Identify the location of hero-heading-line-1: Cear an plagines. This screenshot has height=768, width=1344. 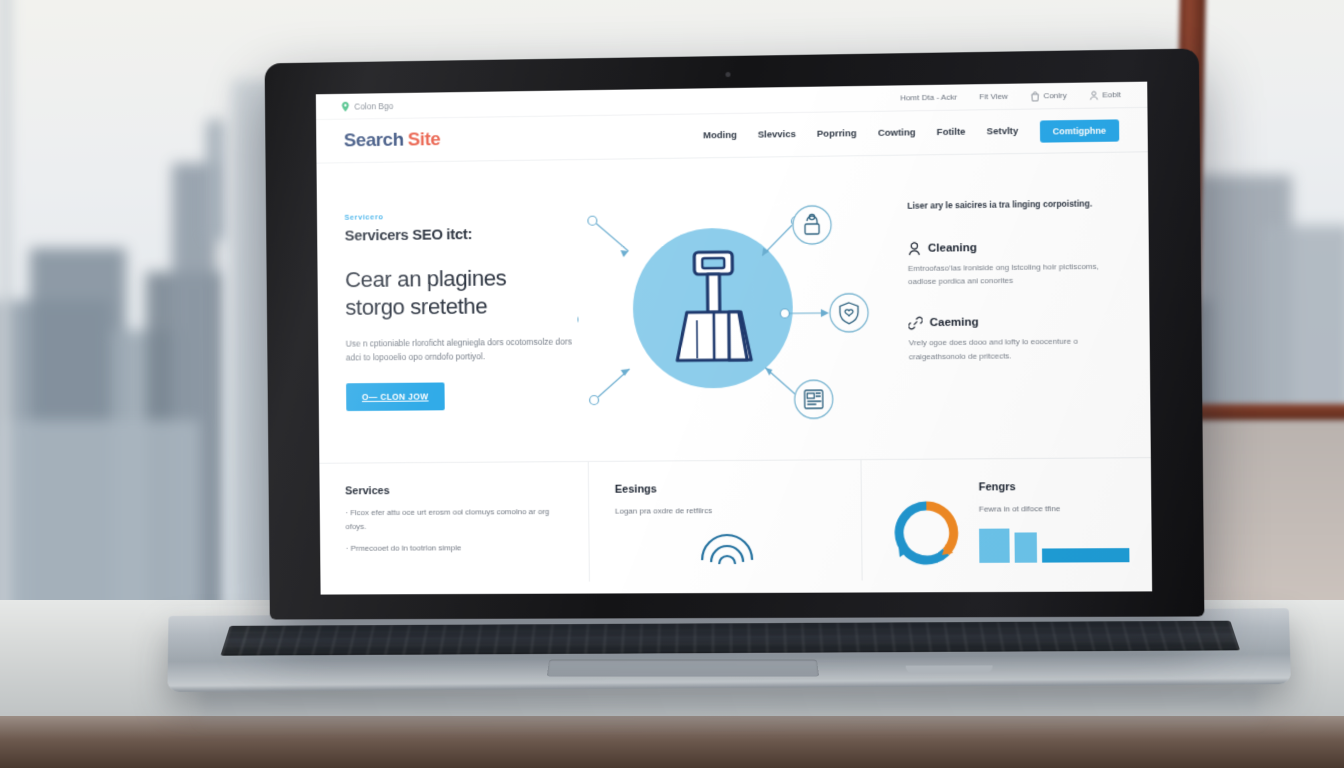
(425, 279).